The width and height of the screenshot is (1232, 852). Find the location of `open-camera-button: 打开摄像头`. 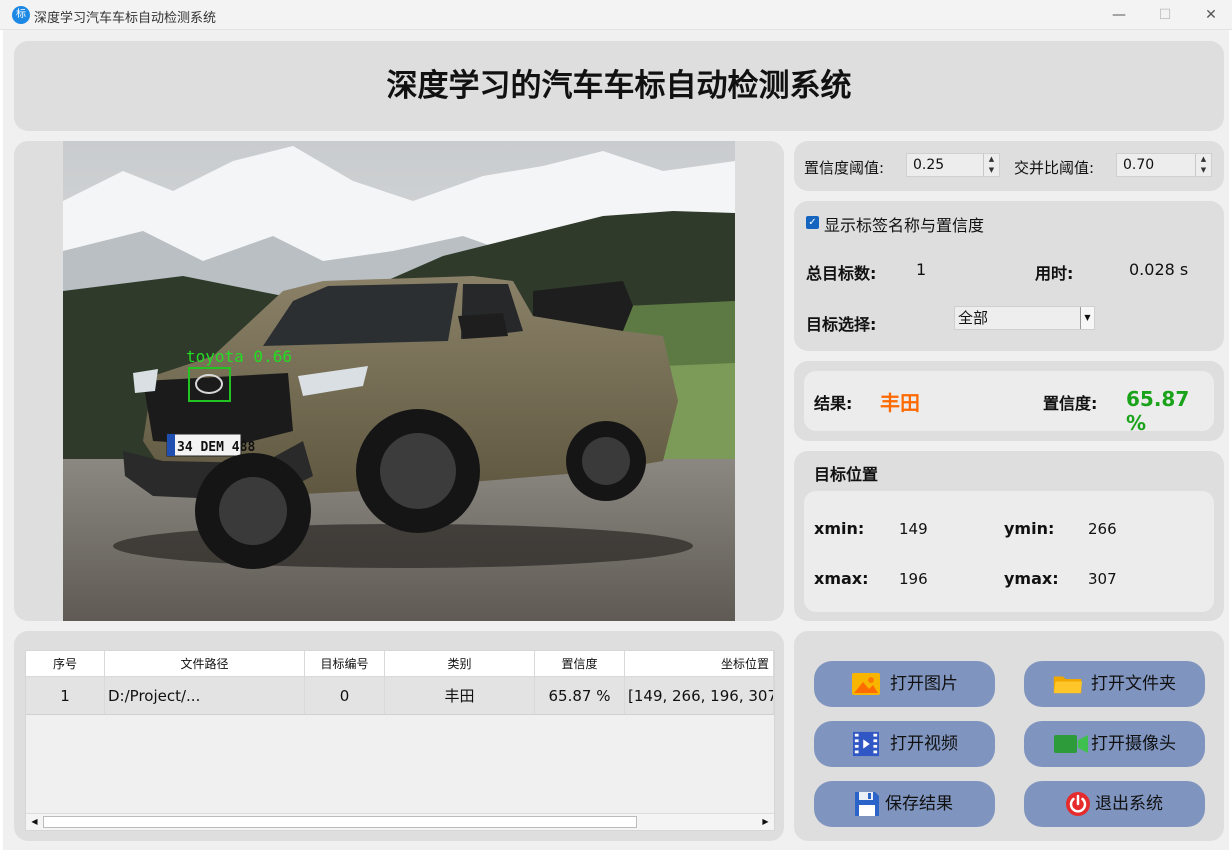

open-camera-button: 打开摄像头 is located at coordinates (1114, 744).